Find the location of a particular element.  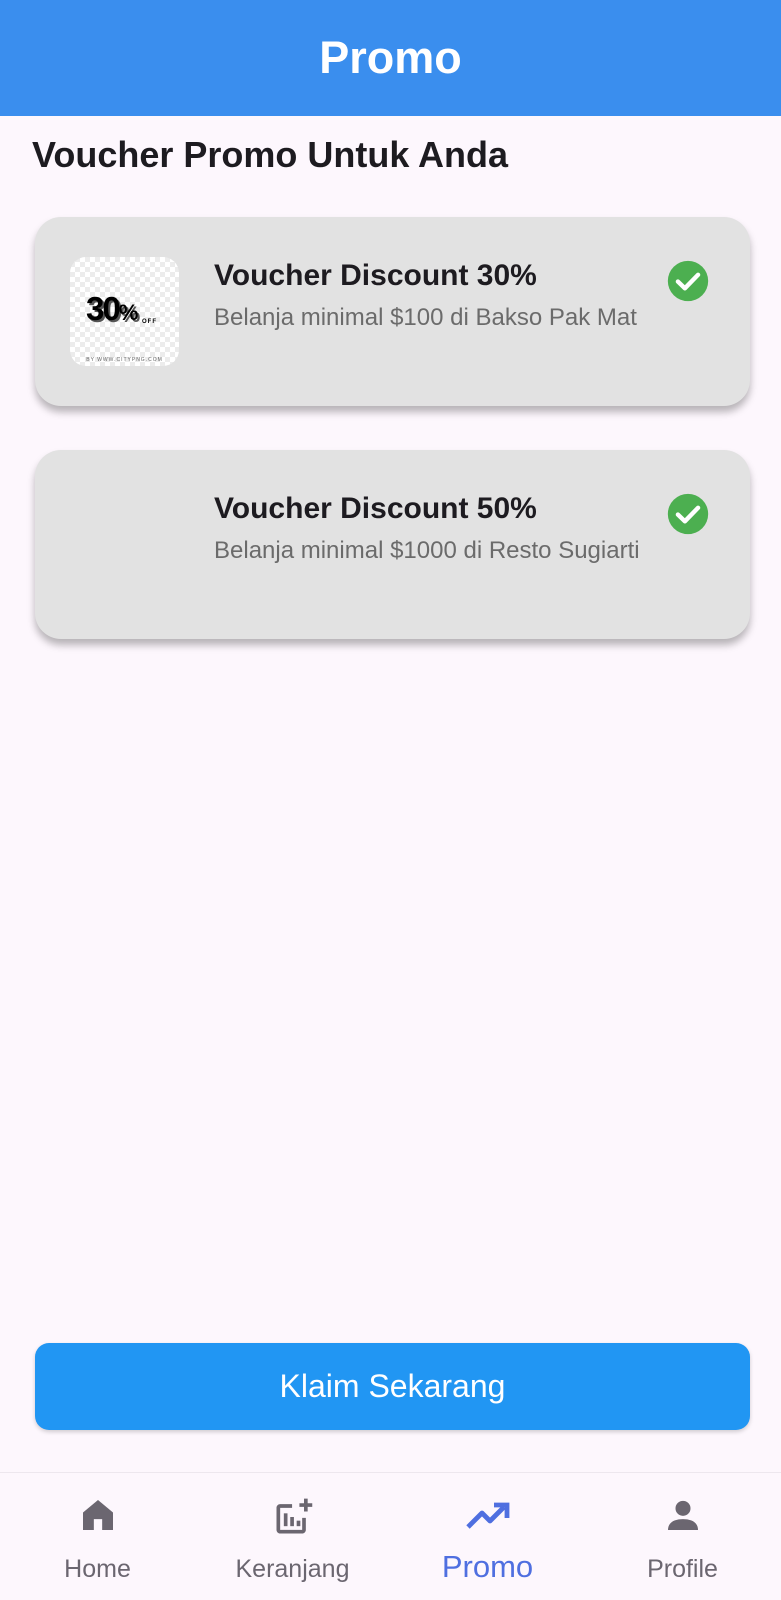

voucher-description: Belanja minimal $100 di Bakso Pak Mat is located at coordinates (425, 317).